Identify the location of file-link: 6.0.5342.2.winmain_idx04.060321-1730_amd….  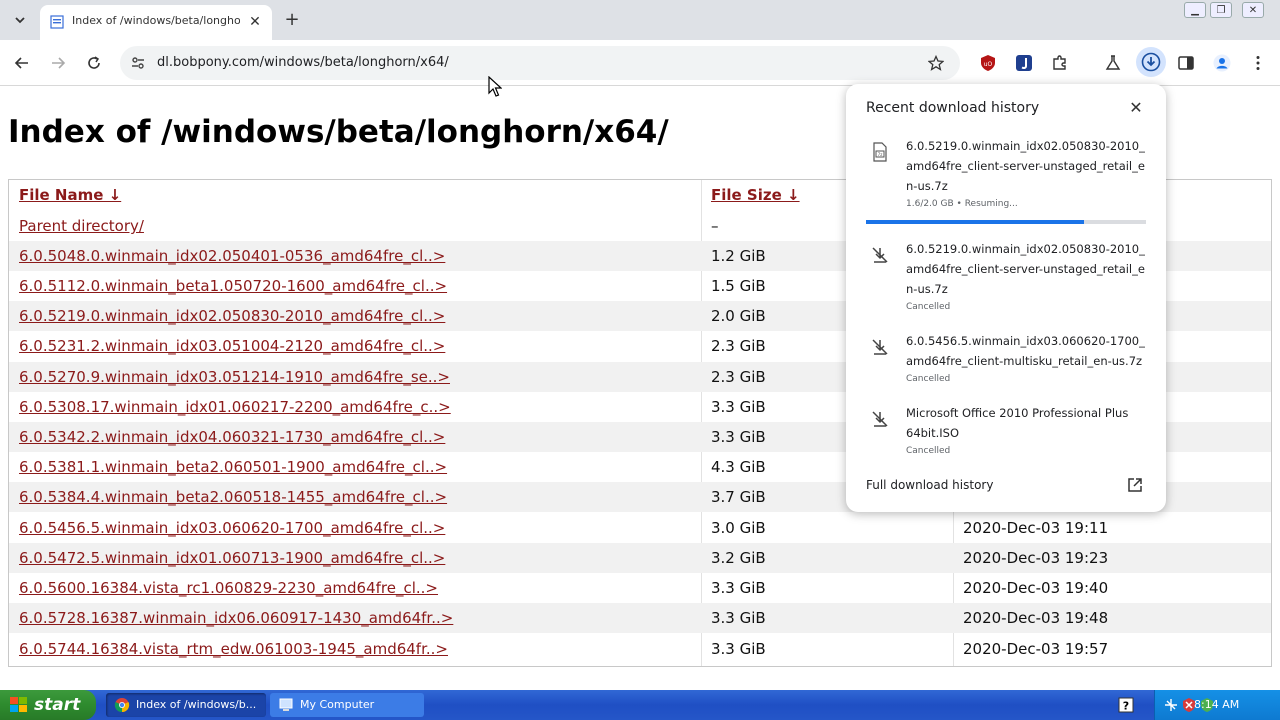
(232, 437).